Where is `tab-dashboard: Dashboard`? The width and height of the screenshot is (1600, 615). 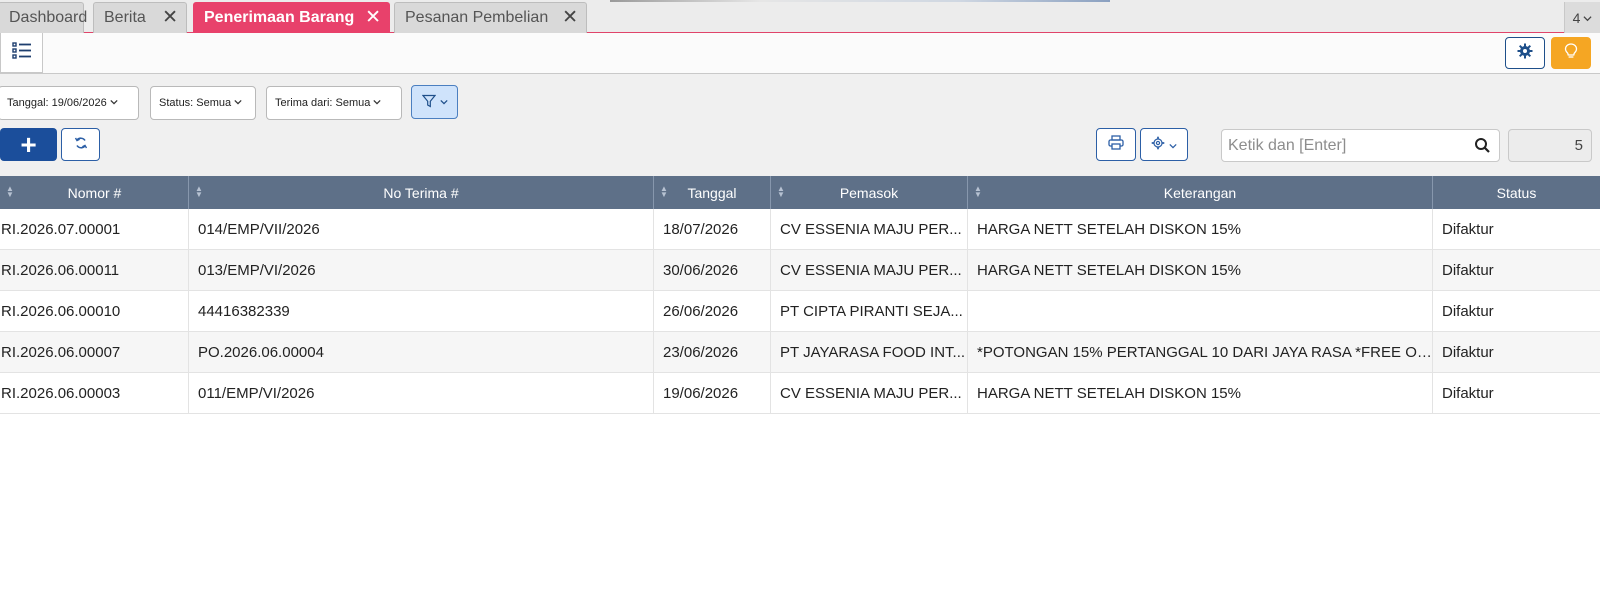 tab-dashboard: Dashboard is located at coordinates (44, 17).